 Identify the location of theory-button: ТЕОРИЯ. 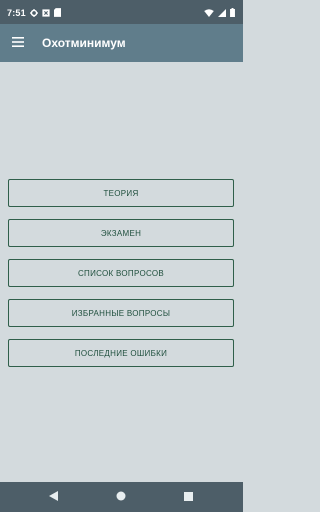
(121, 193).